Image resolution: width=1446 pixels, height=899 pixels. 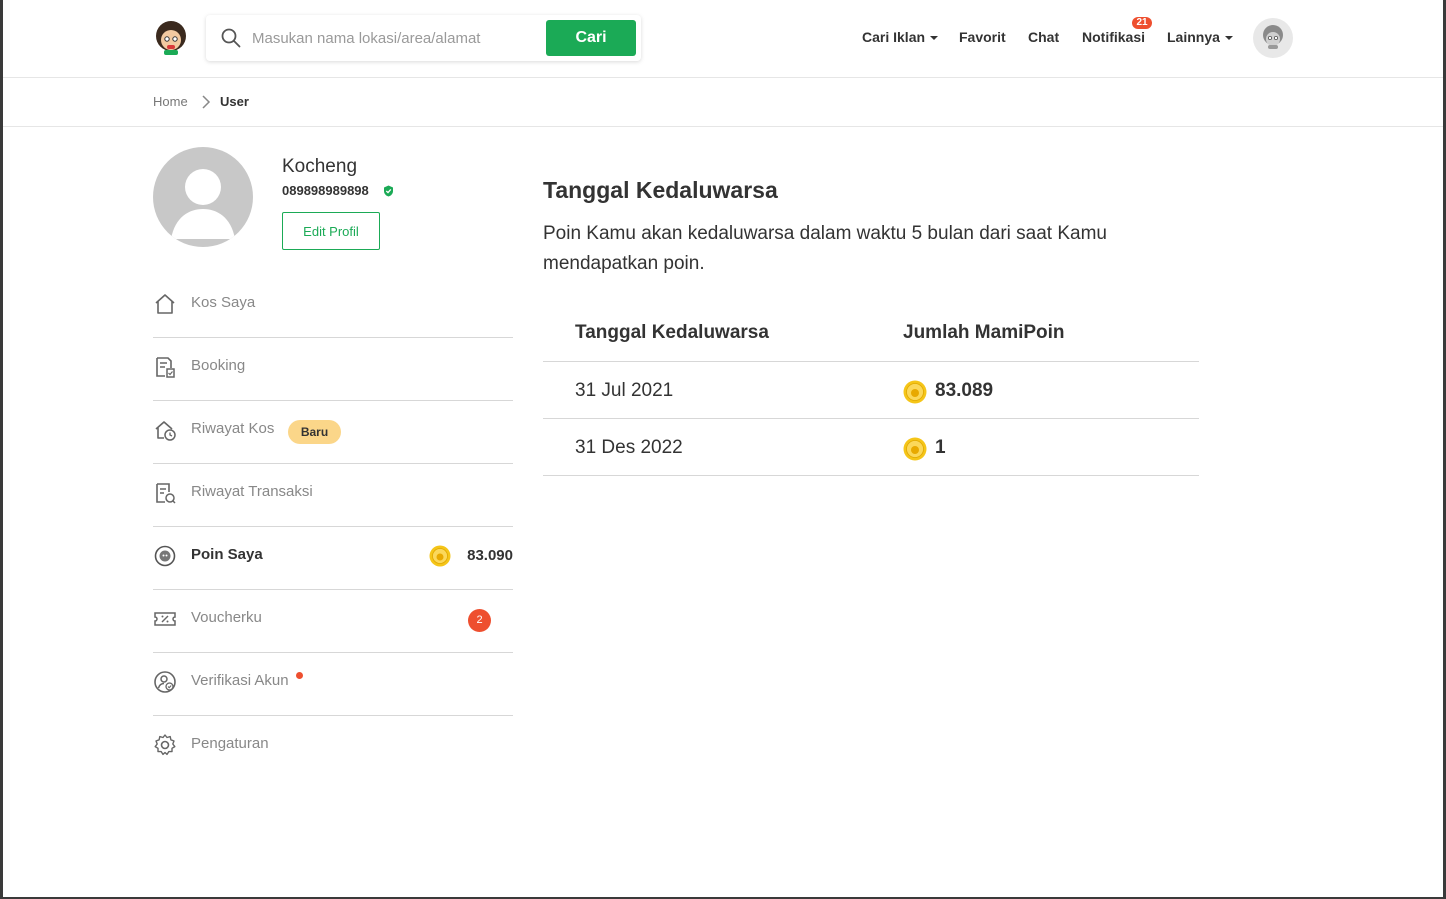 I want to click on poin-amount: 1, so click(x=940, y=447).